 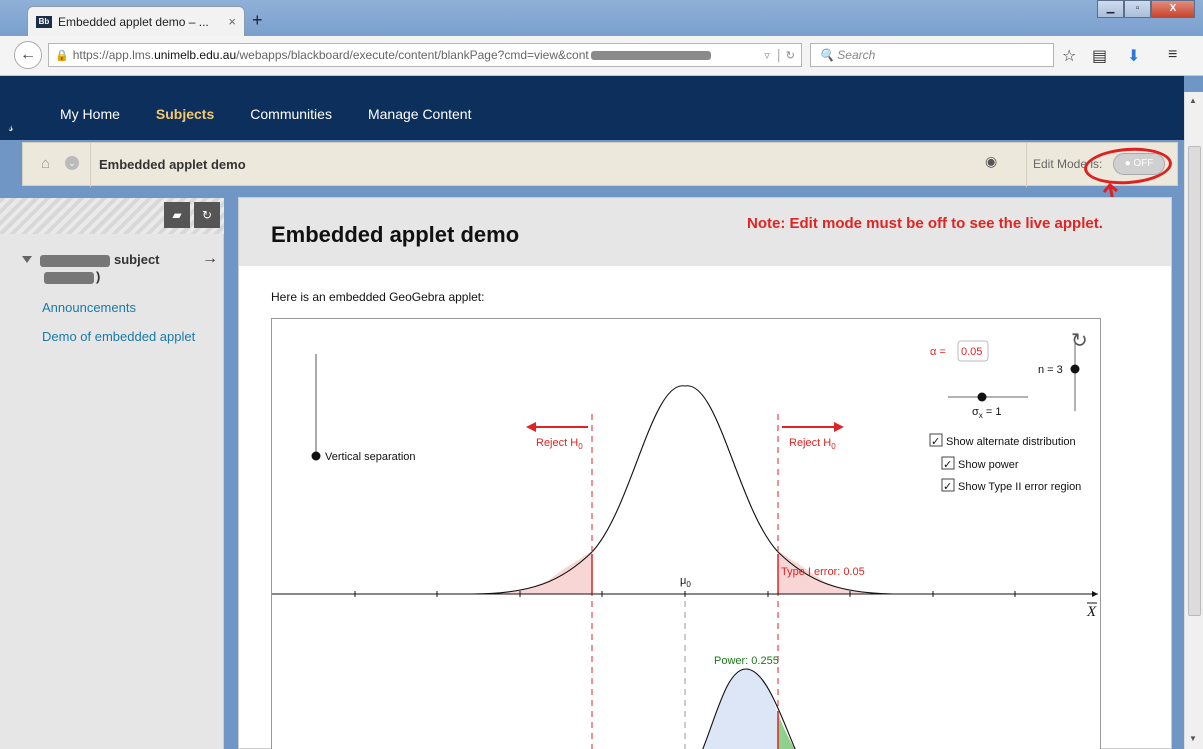 I want to click on search-input: 🔍 Search, so click(x=932, y=55).